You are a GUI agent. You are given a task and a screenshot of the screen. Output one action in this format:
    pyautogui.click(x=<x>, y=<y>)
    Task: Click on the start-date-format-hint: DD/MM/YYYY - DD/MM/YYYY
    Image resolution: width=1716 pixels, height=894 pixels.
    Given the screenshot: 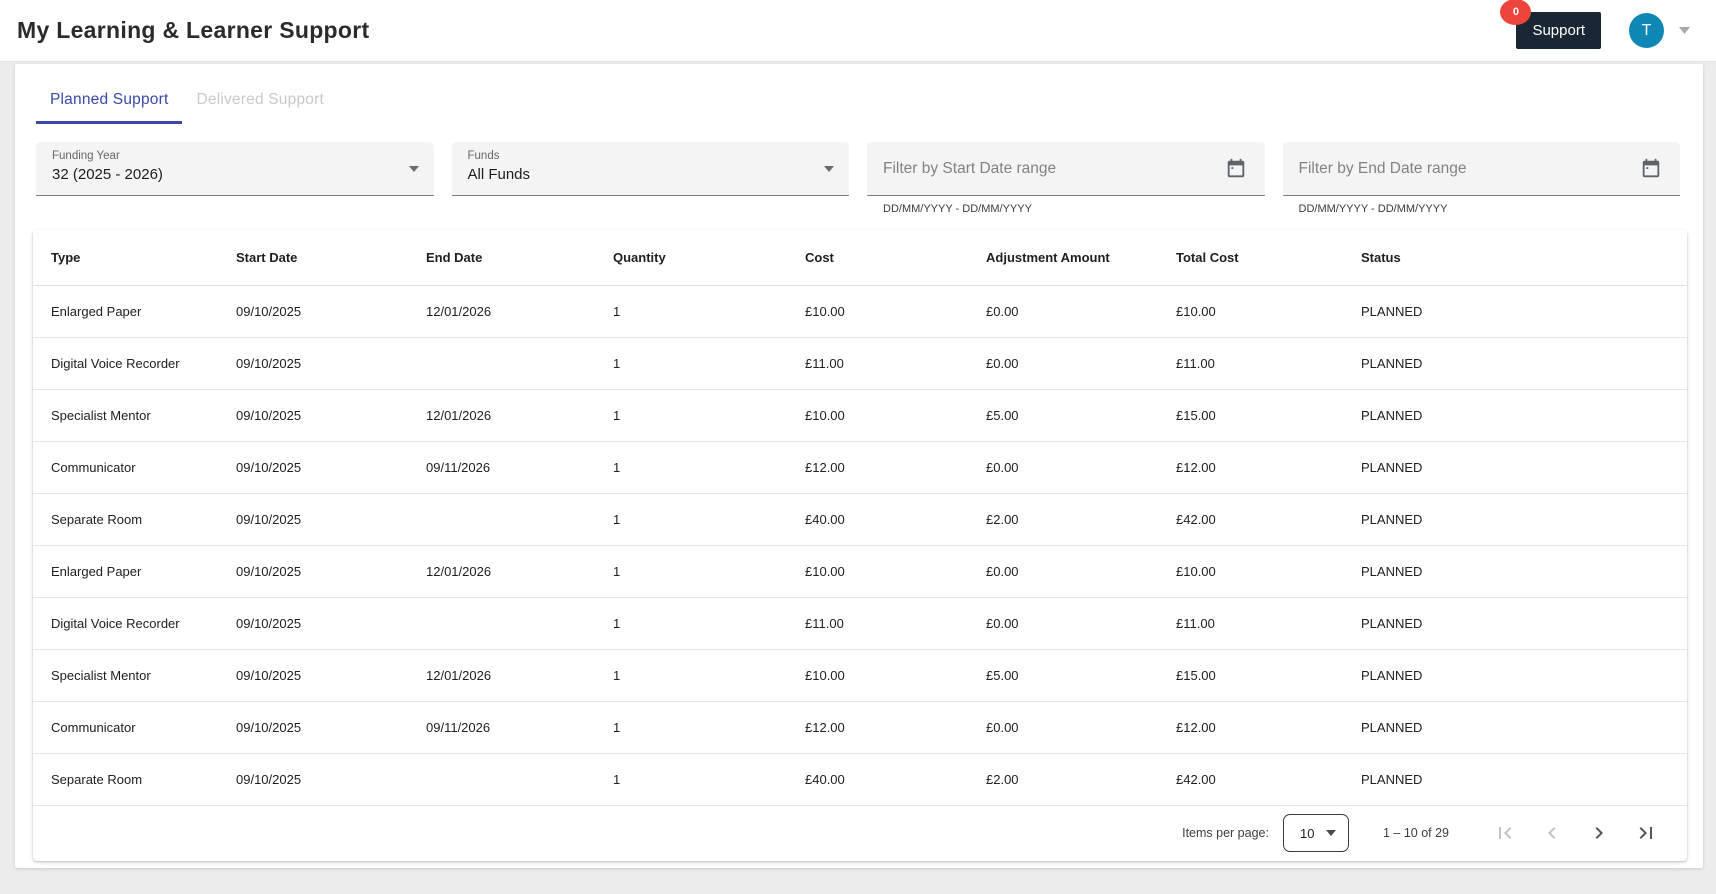 What is the action you would take?
    pyautogui.click(x=957, y=209)
    